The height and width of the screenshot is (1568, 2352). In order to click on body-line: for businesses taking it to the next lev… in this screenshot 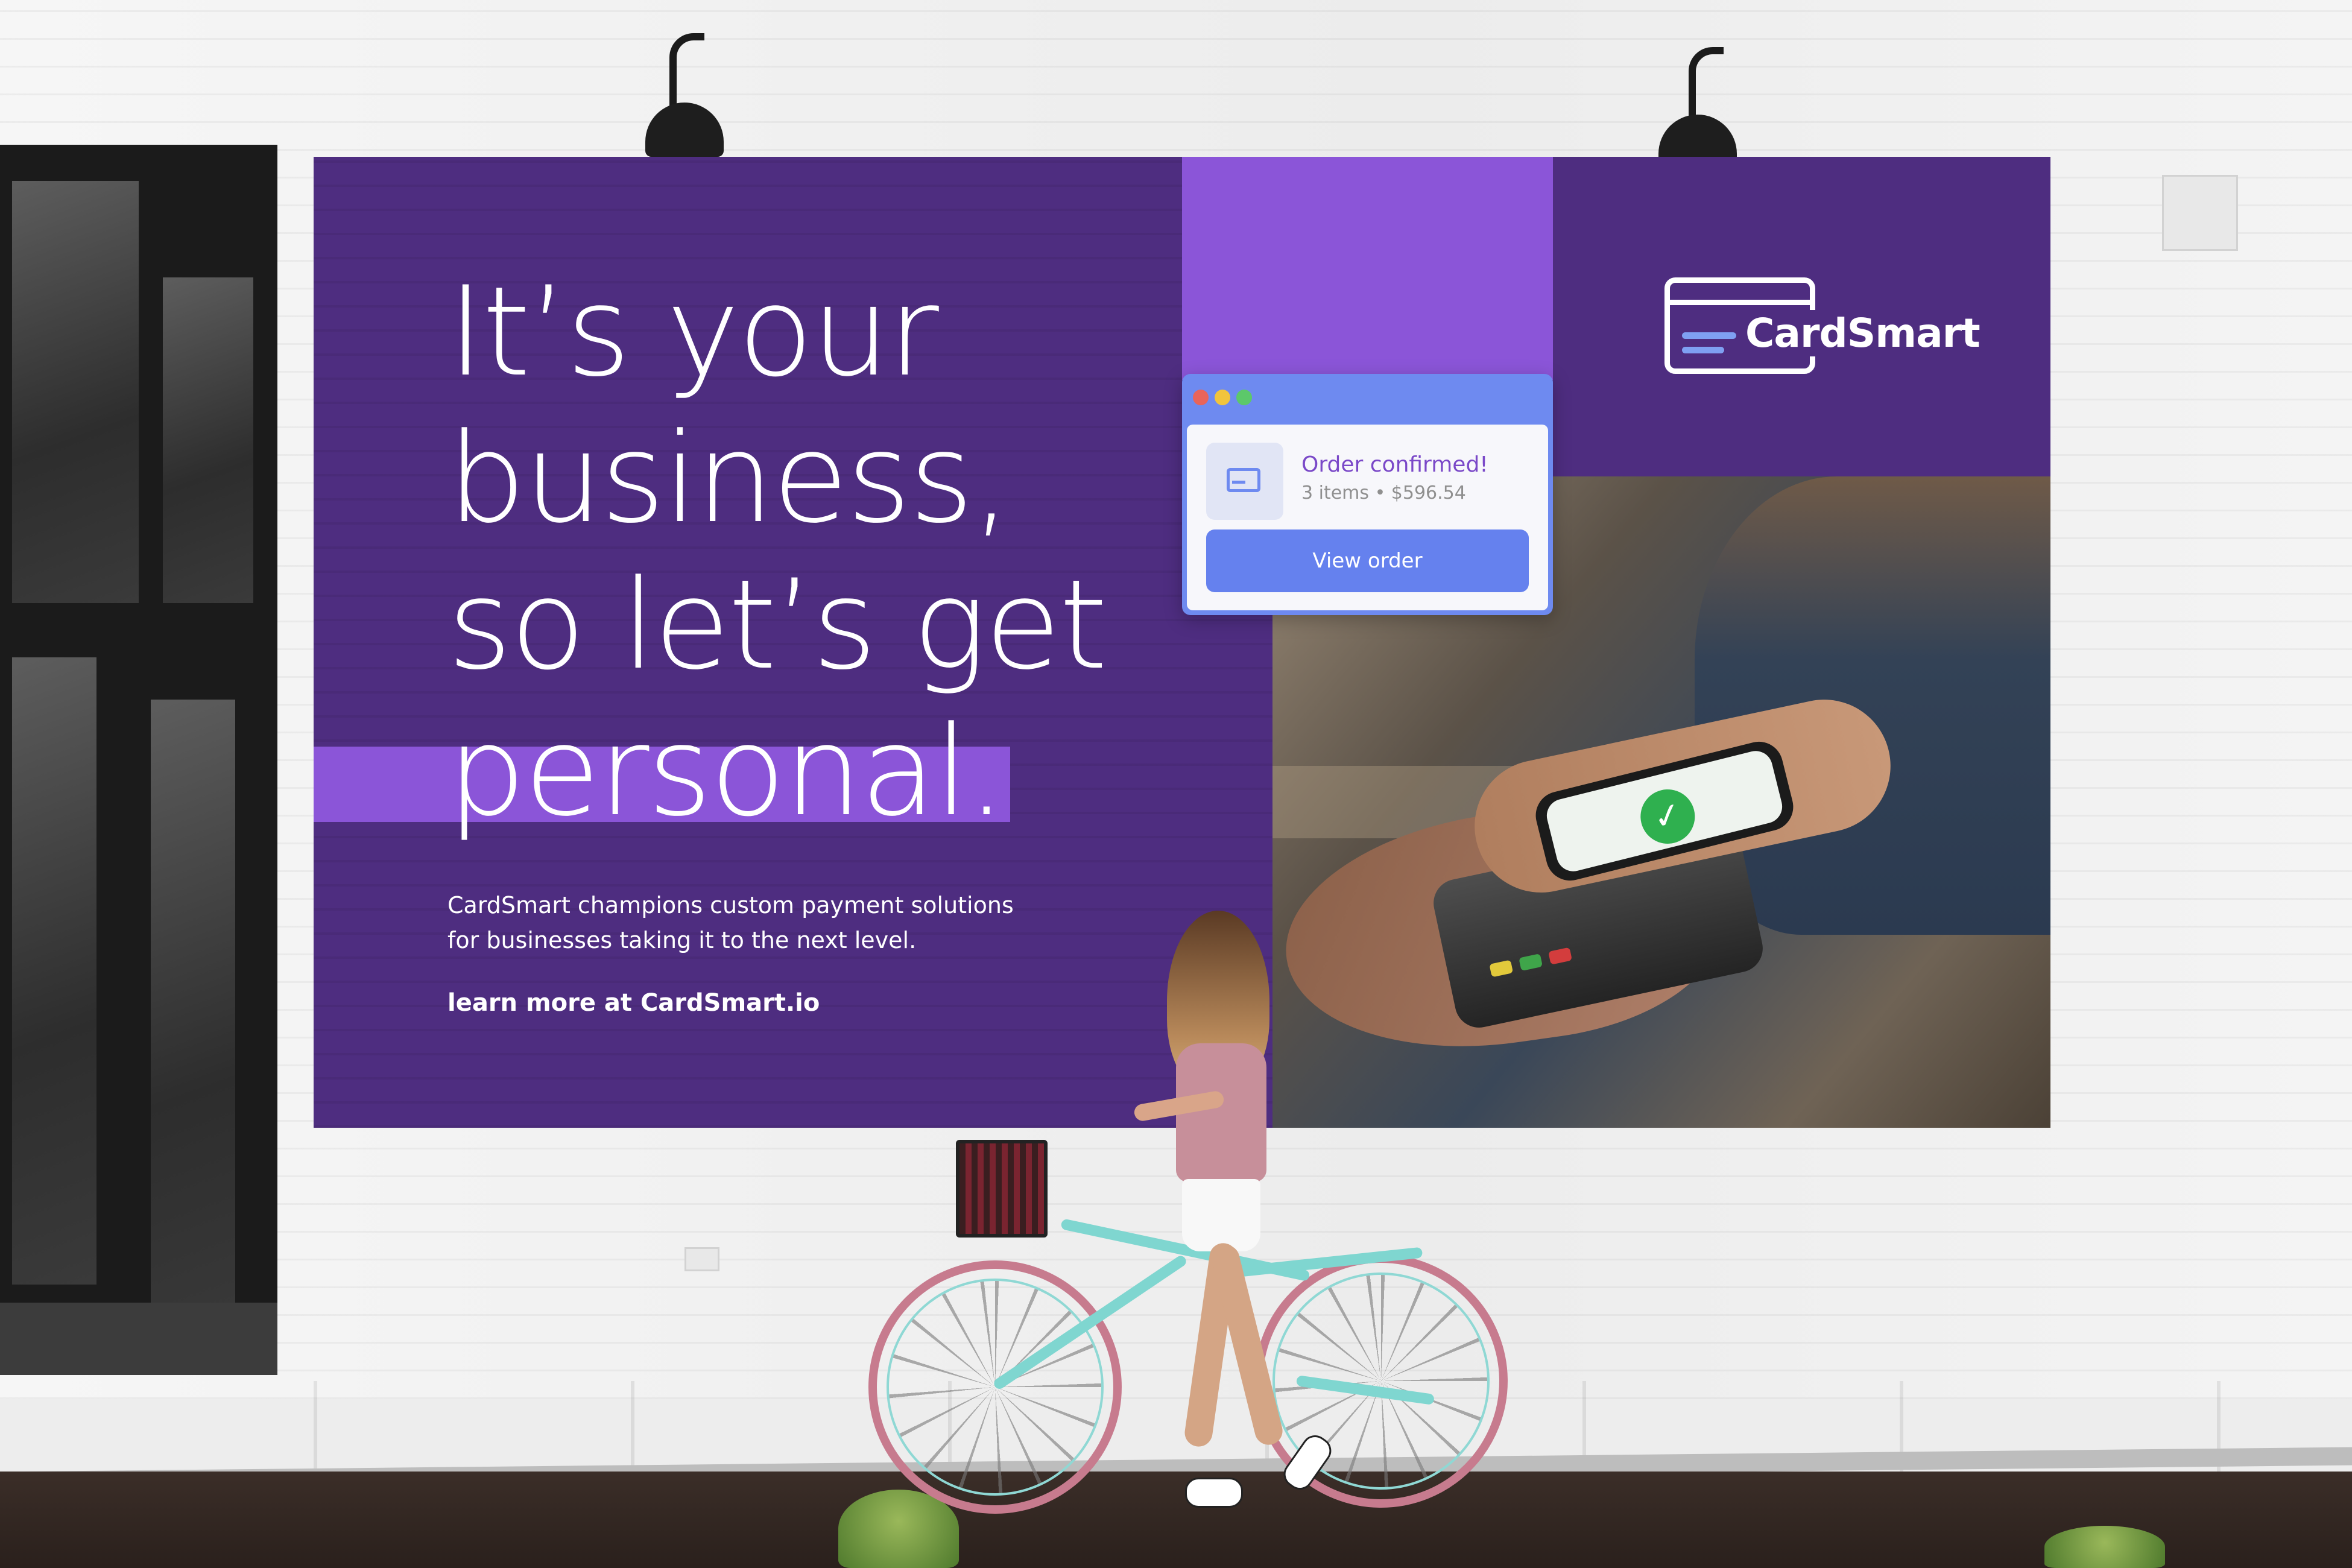, I will do `click(682, 940)`.